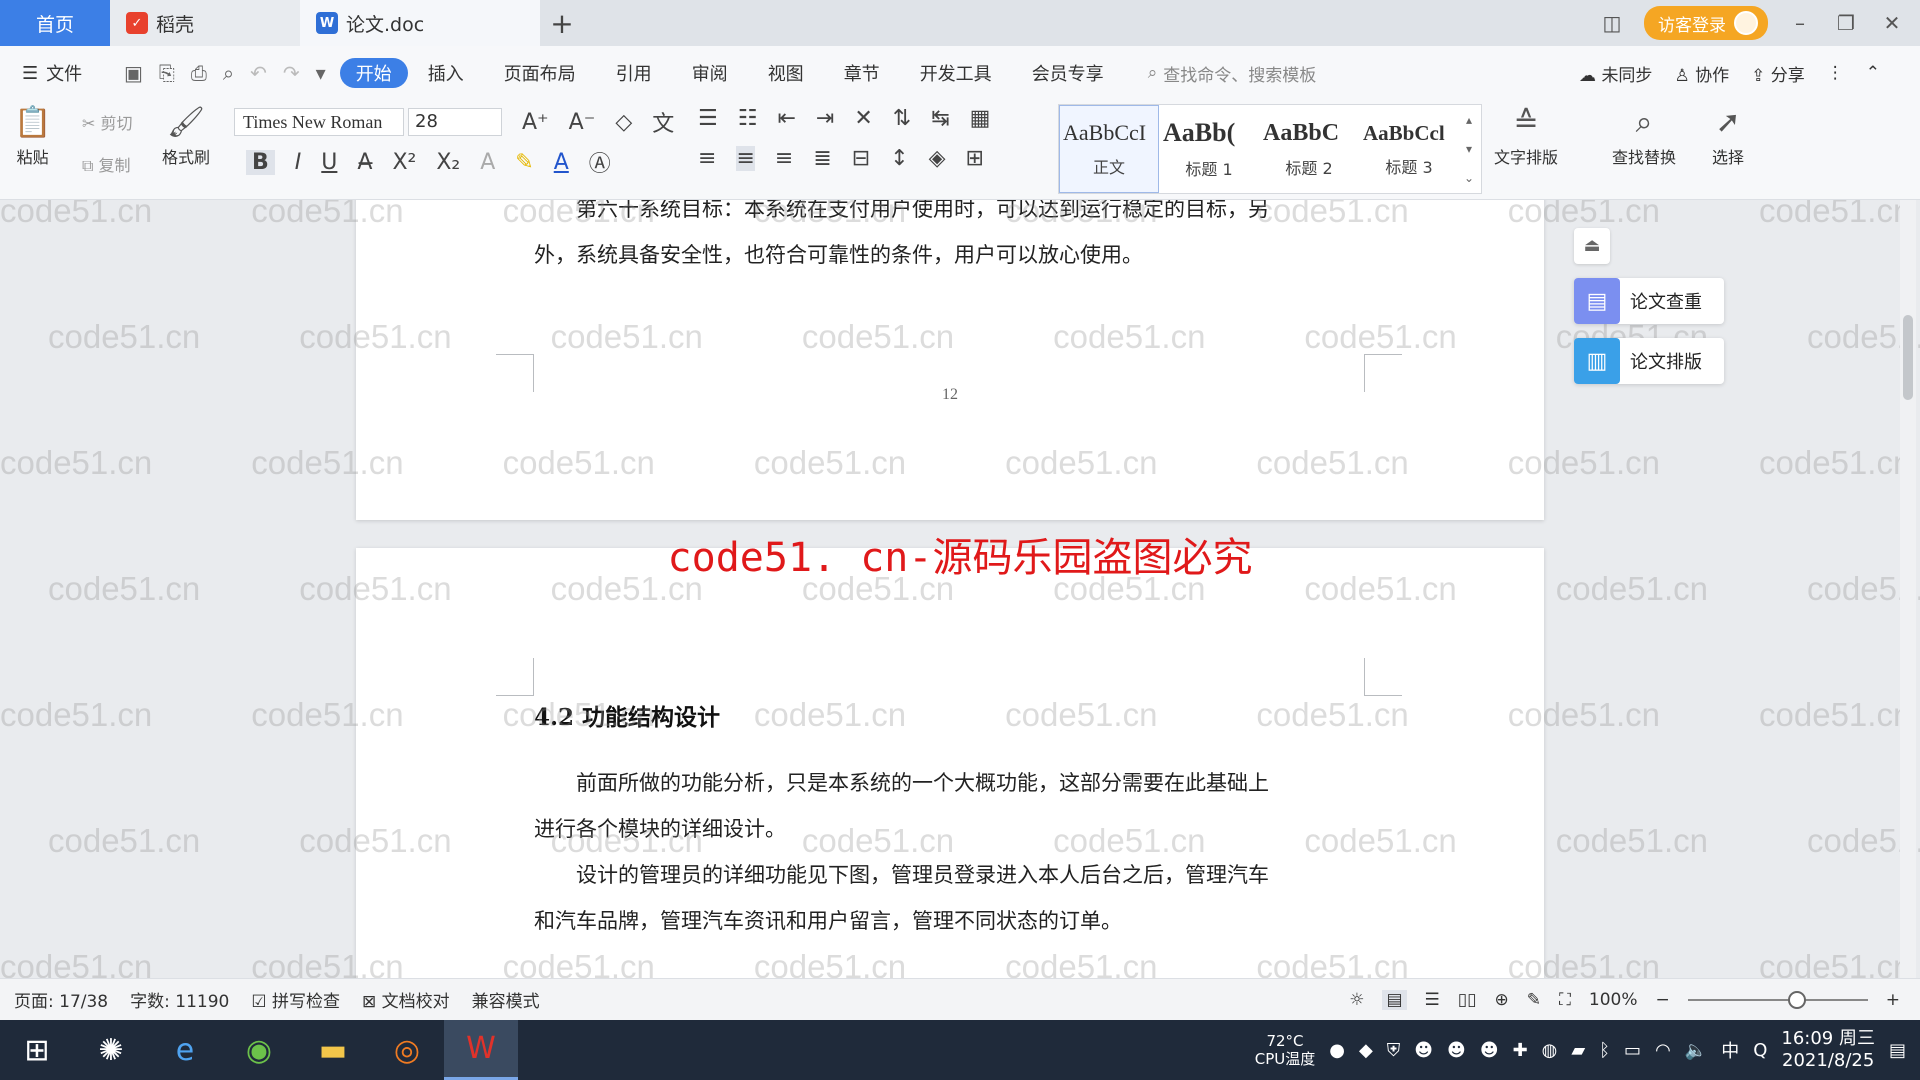 Image resolution: width=1920 pixels, height=1080 pixels. Describe the element at coordinates (1109, 149) in the screenshot. I see `style-normal: AaBbCcI 正文` at that location.